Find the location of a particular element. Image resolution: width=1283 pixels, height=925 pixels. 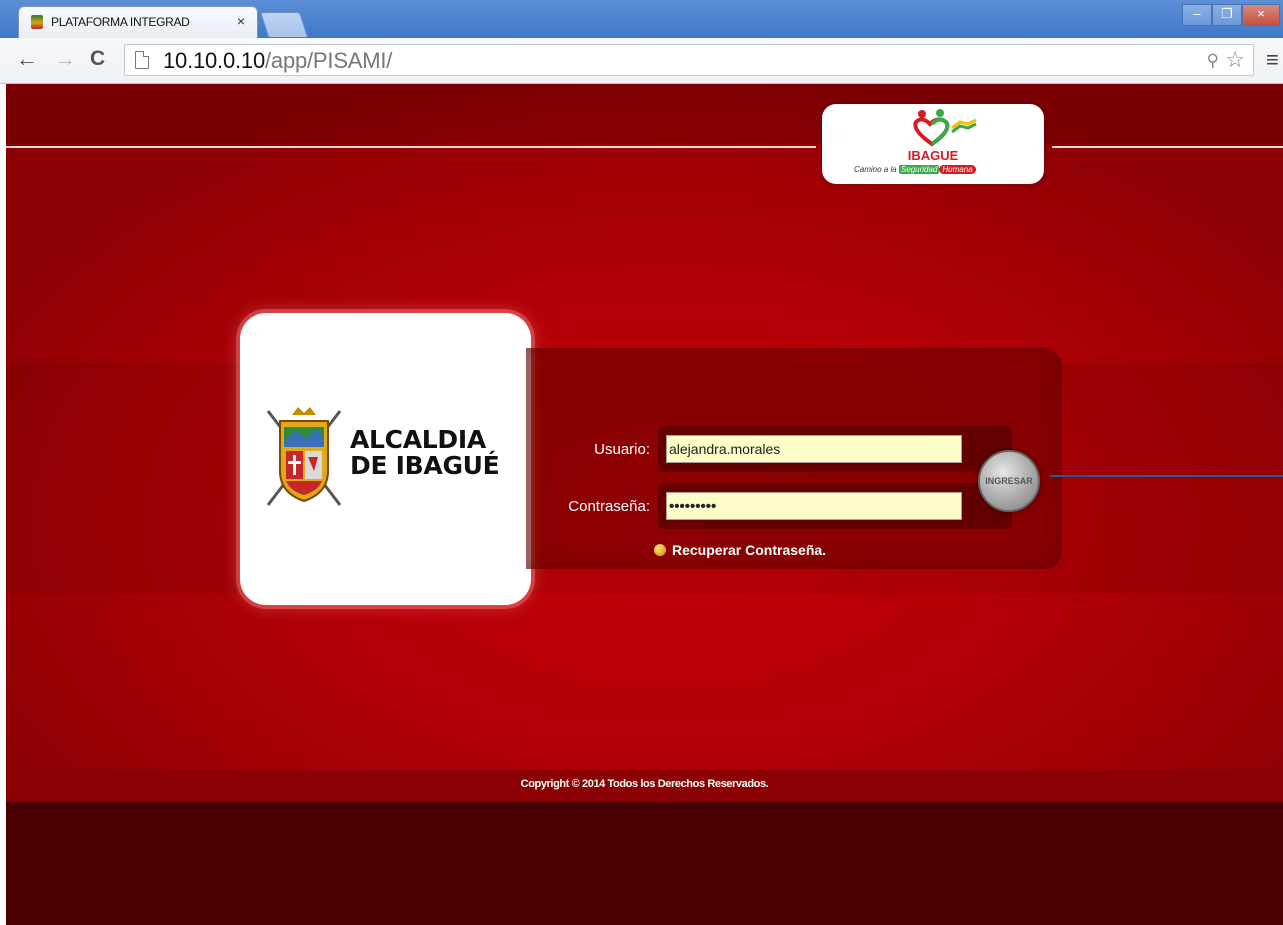

browser-toolbar: ← → C 10.10.0.10/app/PISAMI/ ⚲ ☆ ≡ is located at coordinates (641, 61).